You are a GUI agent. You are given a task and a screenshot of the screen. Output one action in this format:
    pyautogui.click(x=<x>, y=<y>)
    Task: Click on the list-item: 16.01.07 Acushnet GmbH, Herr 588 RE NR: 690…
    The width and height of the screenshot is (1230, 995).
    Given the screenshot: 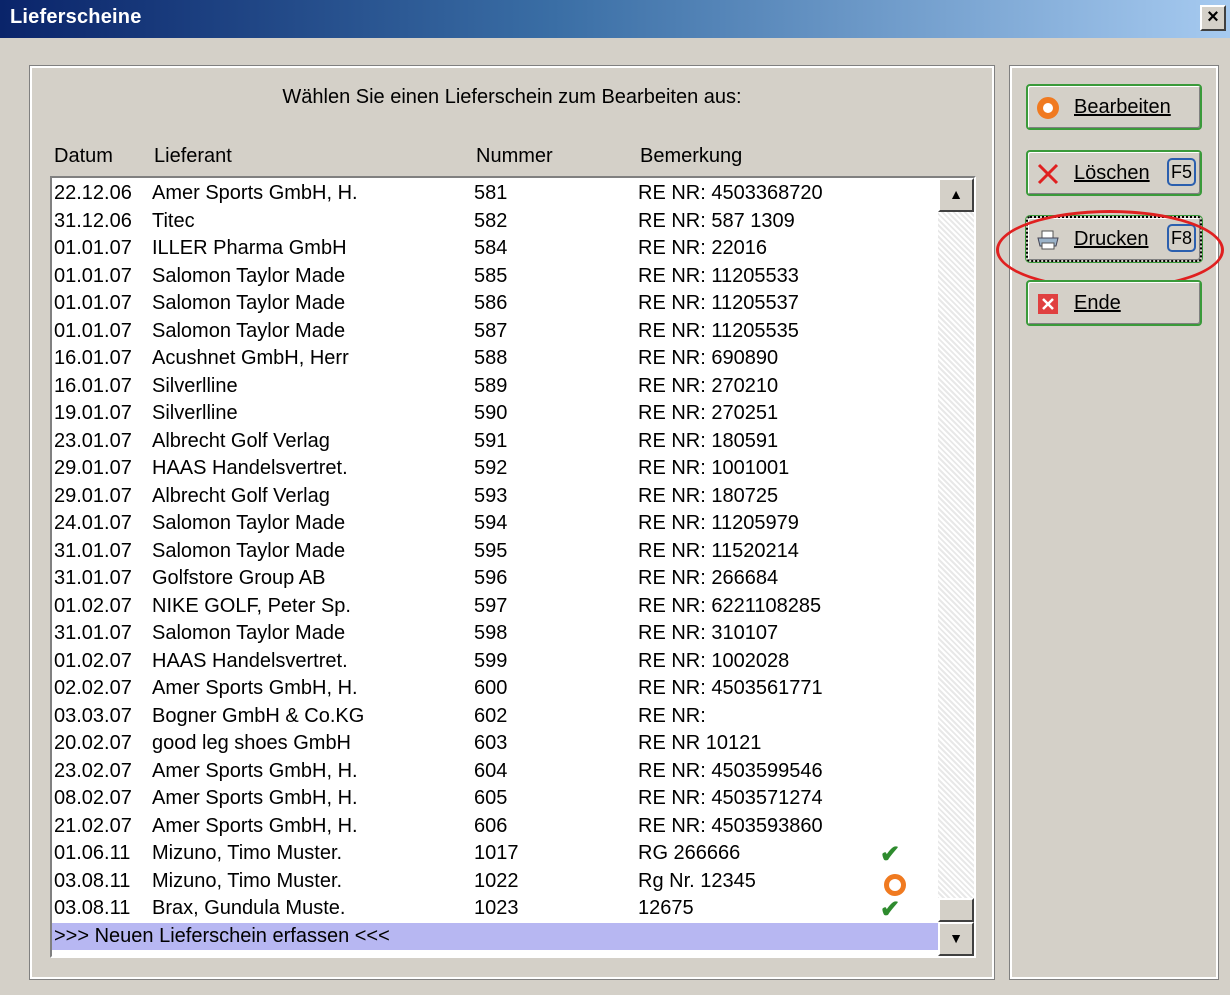 What is the action you would take?
    pyautogui.click(x=495, y=359)
    